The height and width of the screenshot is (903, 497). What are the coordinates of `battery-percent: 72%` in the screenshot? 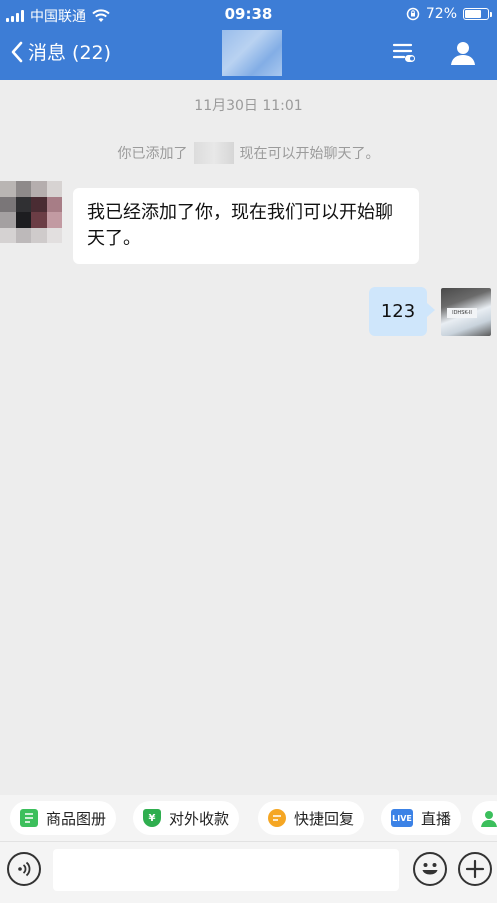 It's located at (441, 14).